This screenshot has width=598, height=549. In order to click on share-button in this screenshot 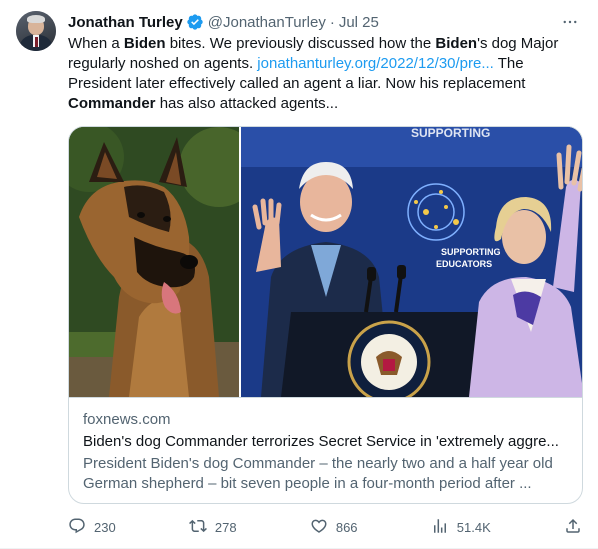, I will do `click(573, 527)`.